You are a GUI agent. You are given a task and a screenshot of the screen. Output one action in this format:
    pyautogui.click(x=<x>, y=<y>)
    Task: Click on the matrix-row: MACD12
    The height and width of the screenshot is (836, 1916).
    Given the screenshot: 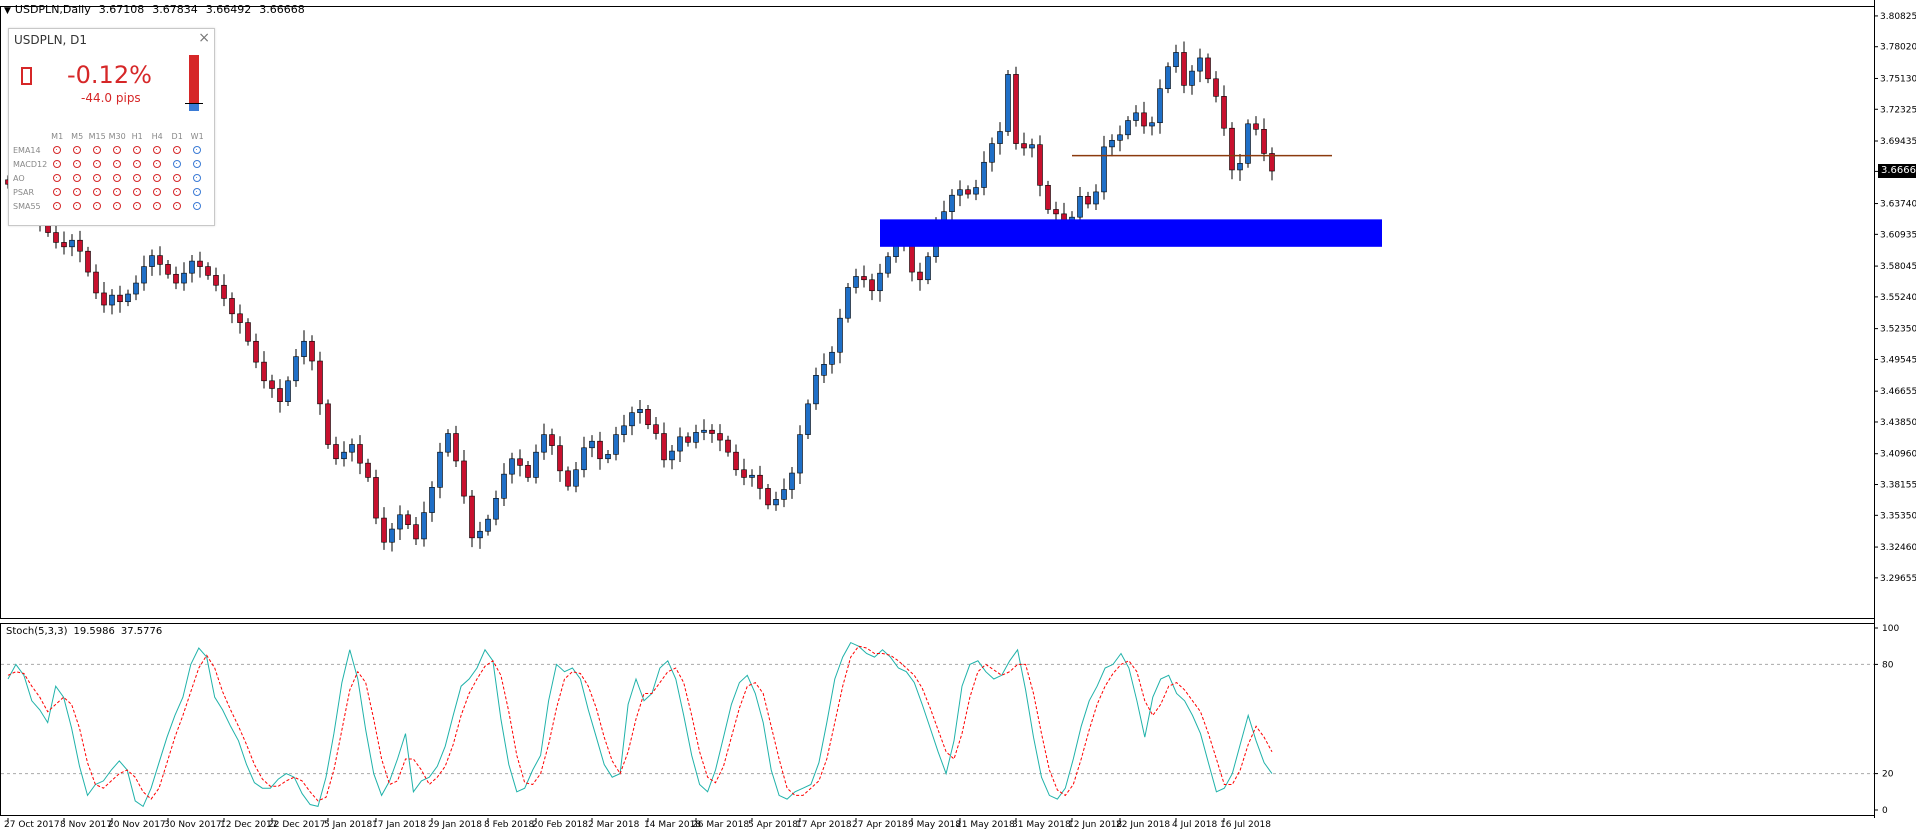 What is the action you would take?
    pyautogui.click(x=110, y=164)
    